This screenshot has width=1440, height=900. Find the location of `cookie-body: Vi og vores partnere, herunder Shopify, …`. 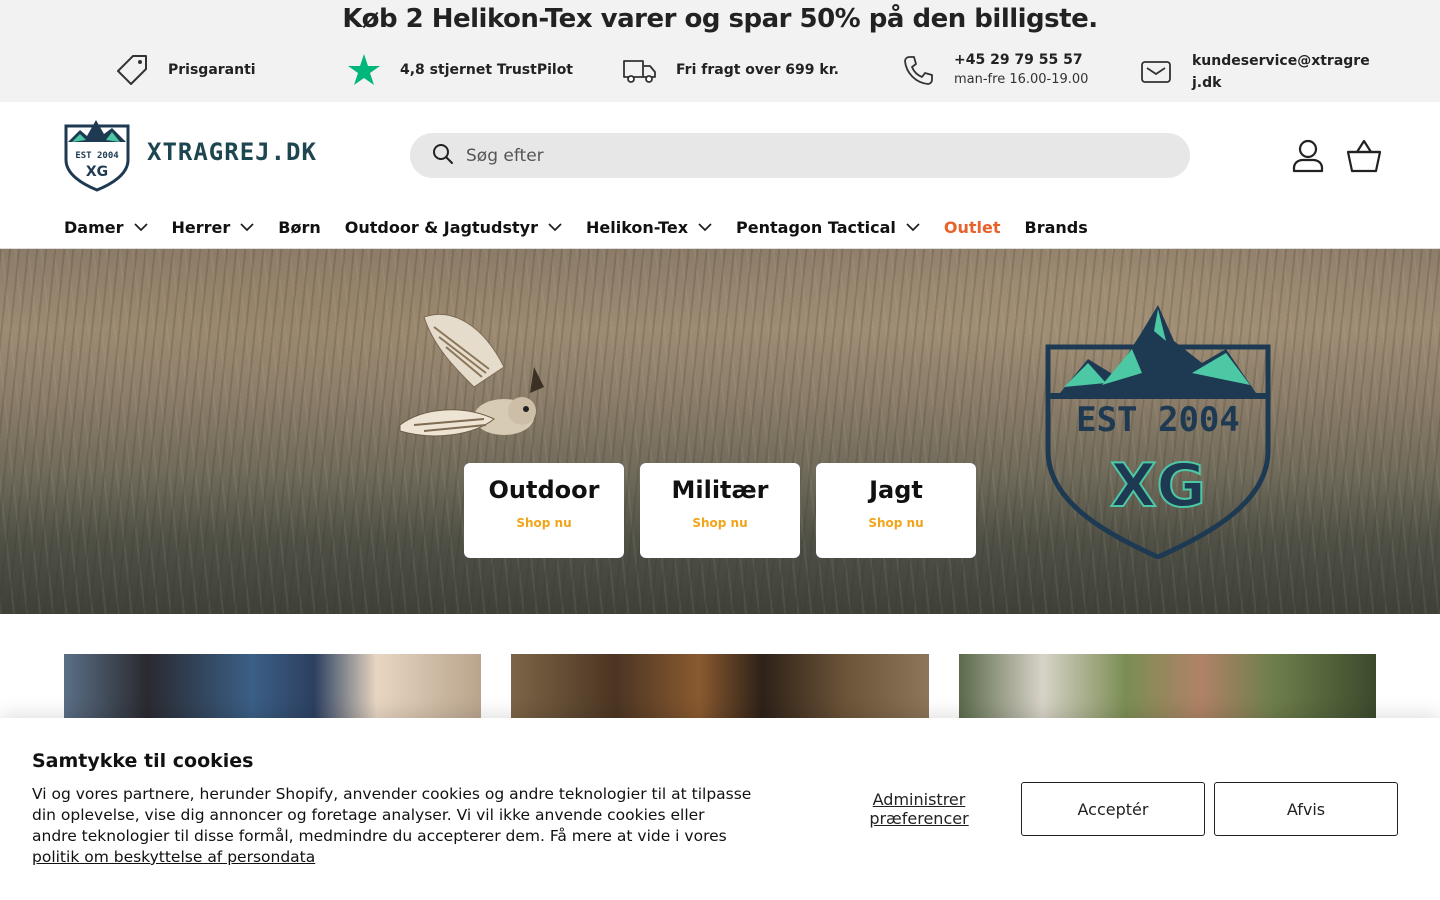

cookie-body: Vi og vores partnere, herunder Shopify, … is located at coordinates (392, 826).